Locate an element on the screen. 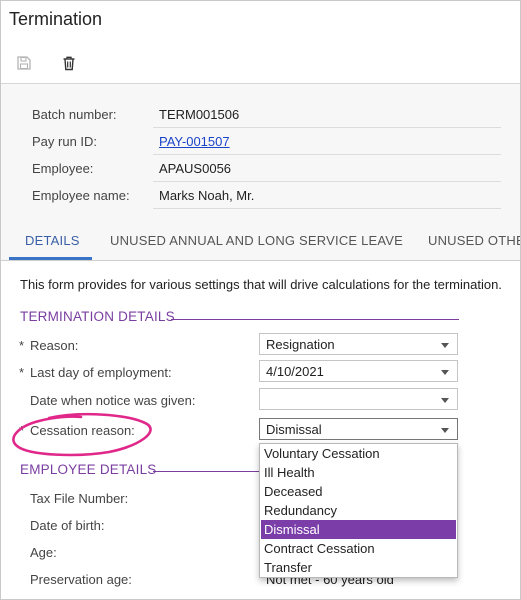  tab-details: DETAILS is located at coordinates (52, 240).